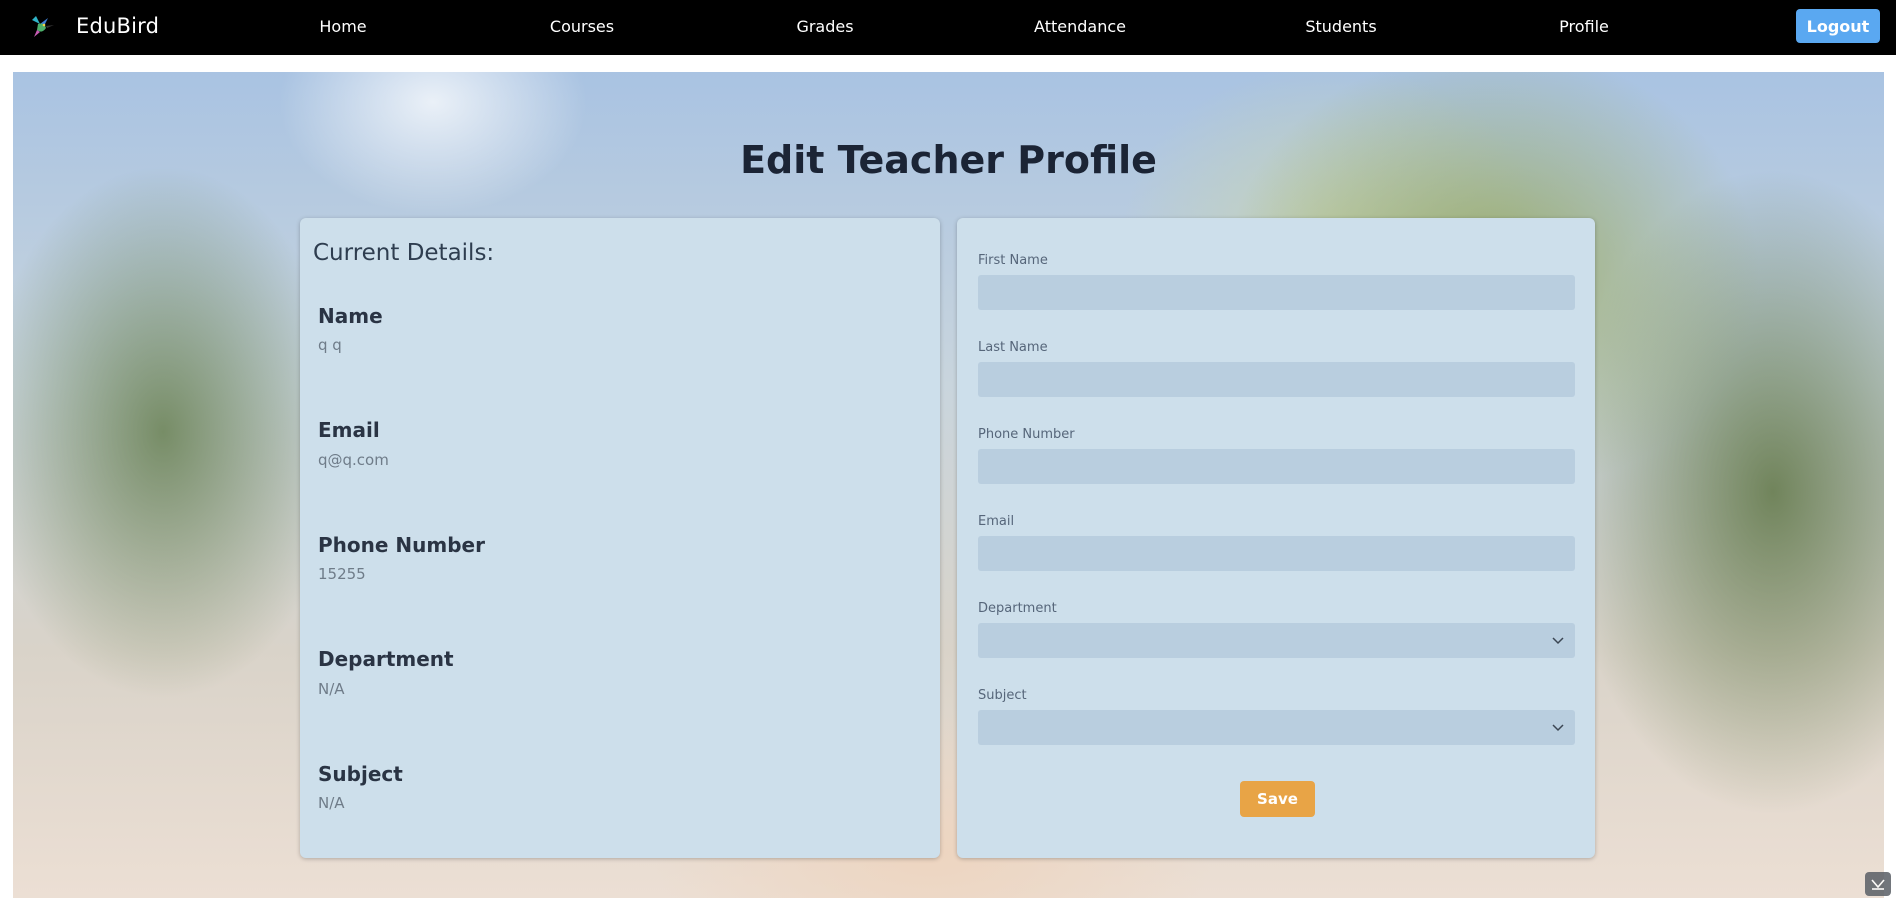 This screenshot has height=900, width=1896. What do you see at coordinates (404, 253) in the screenshot?
I see `current-details-heading: Current Details:` at bounding box center [404, 253].